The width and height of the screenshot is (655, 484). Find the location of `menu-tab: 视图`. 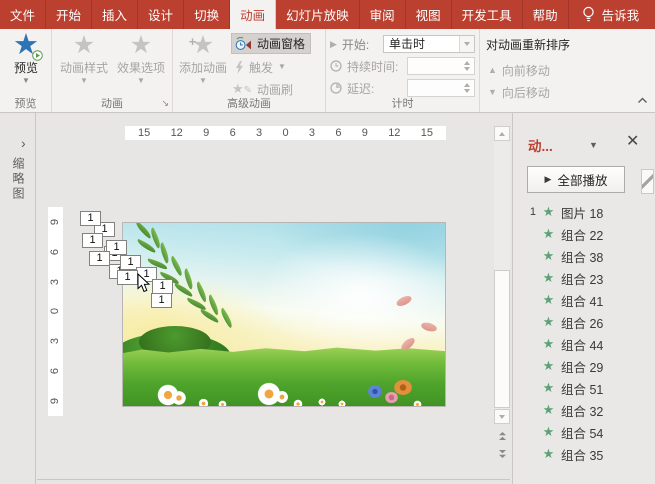

menu-tab: 视图 is located at coordinates (429, 14).